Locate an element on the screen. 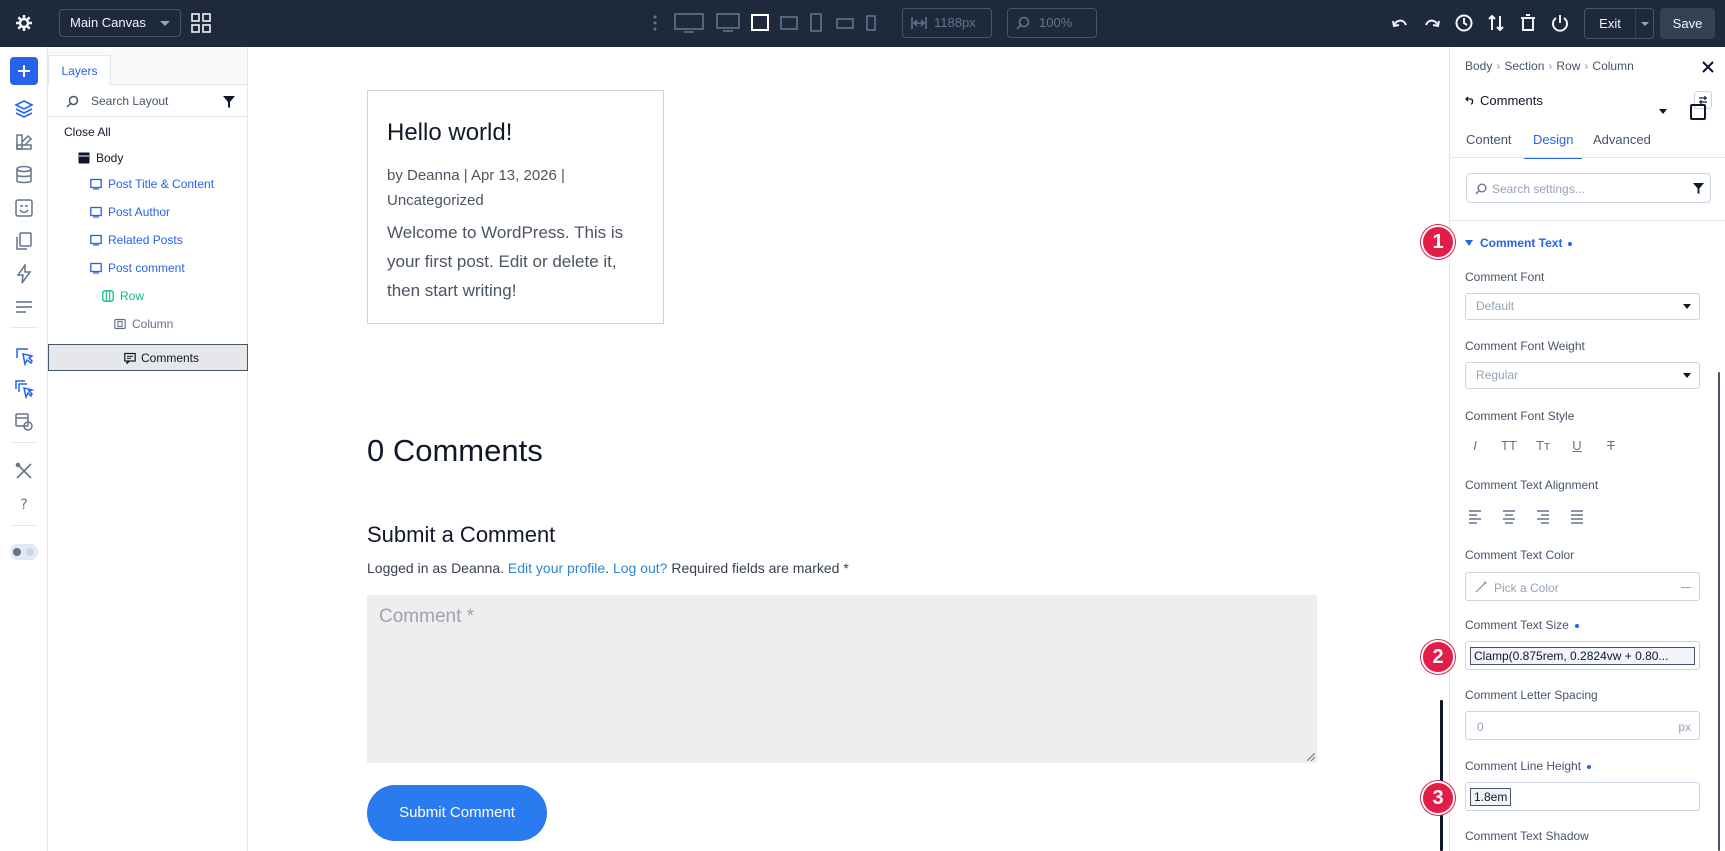 The height and width of the screenshot is (851, 1725). tools-icon is located at coordinates (24, 471).